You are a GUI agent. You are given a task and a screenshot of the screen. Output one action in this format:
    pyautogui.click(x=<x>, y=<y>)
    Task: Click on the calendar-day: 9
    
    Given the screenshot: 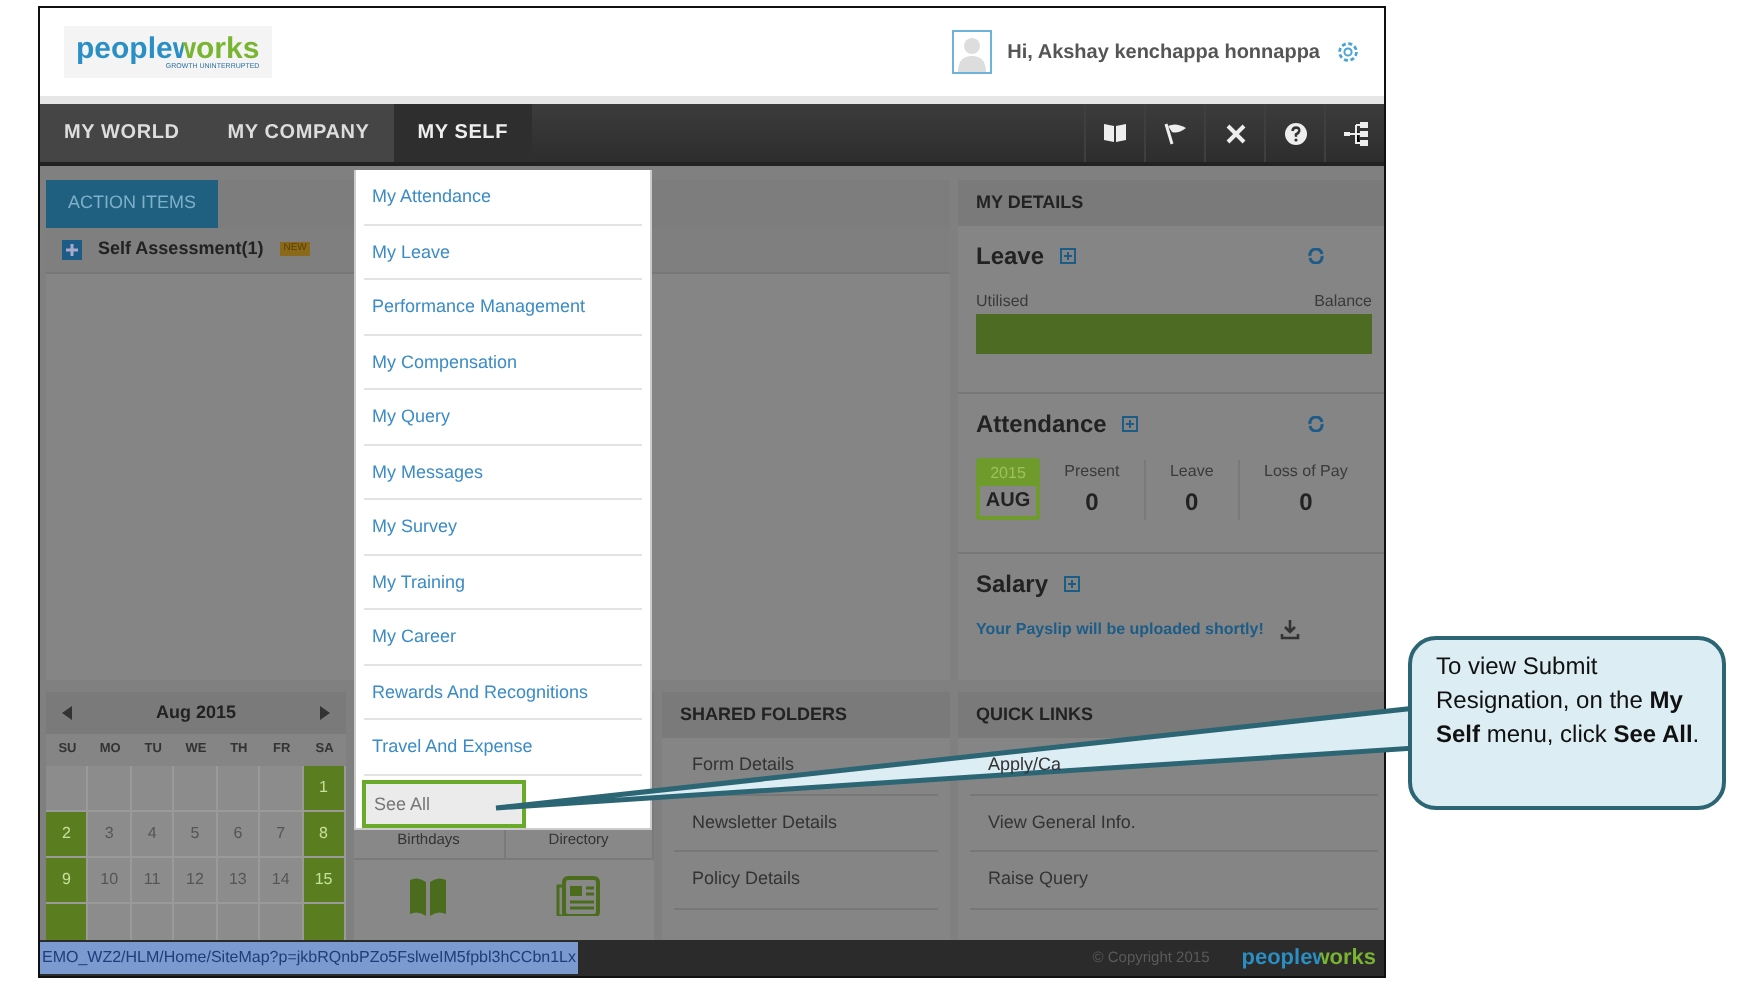 What is the action you would take?
    pyautogui.click(x=67, y=881)
    